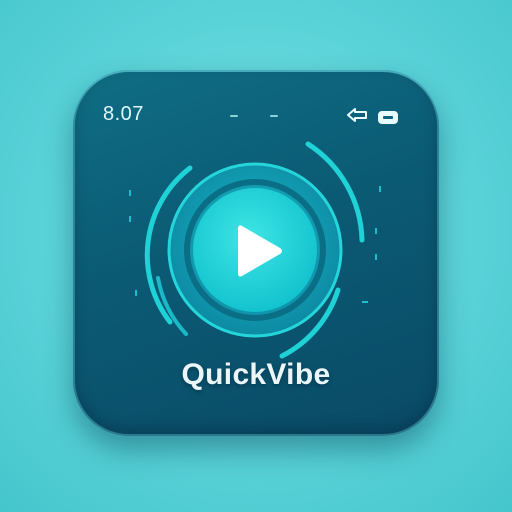 Image resolution: width=512 pixels, height=512 pixels. Describe the element at coordinates (357, 117) in the screenshot. I see `back-arrow-icon` at that location.